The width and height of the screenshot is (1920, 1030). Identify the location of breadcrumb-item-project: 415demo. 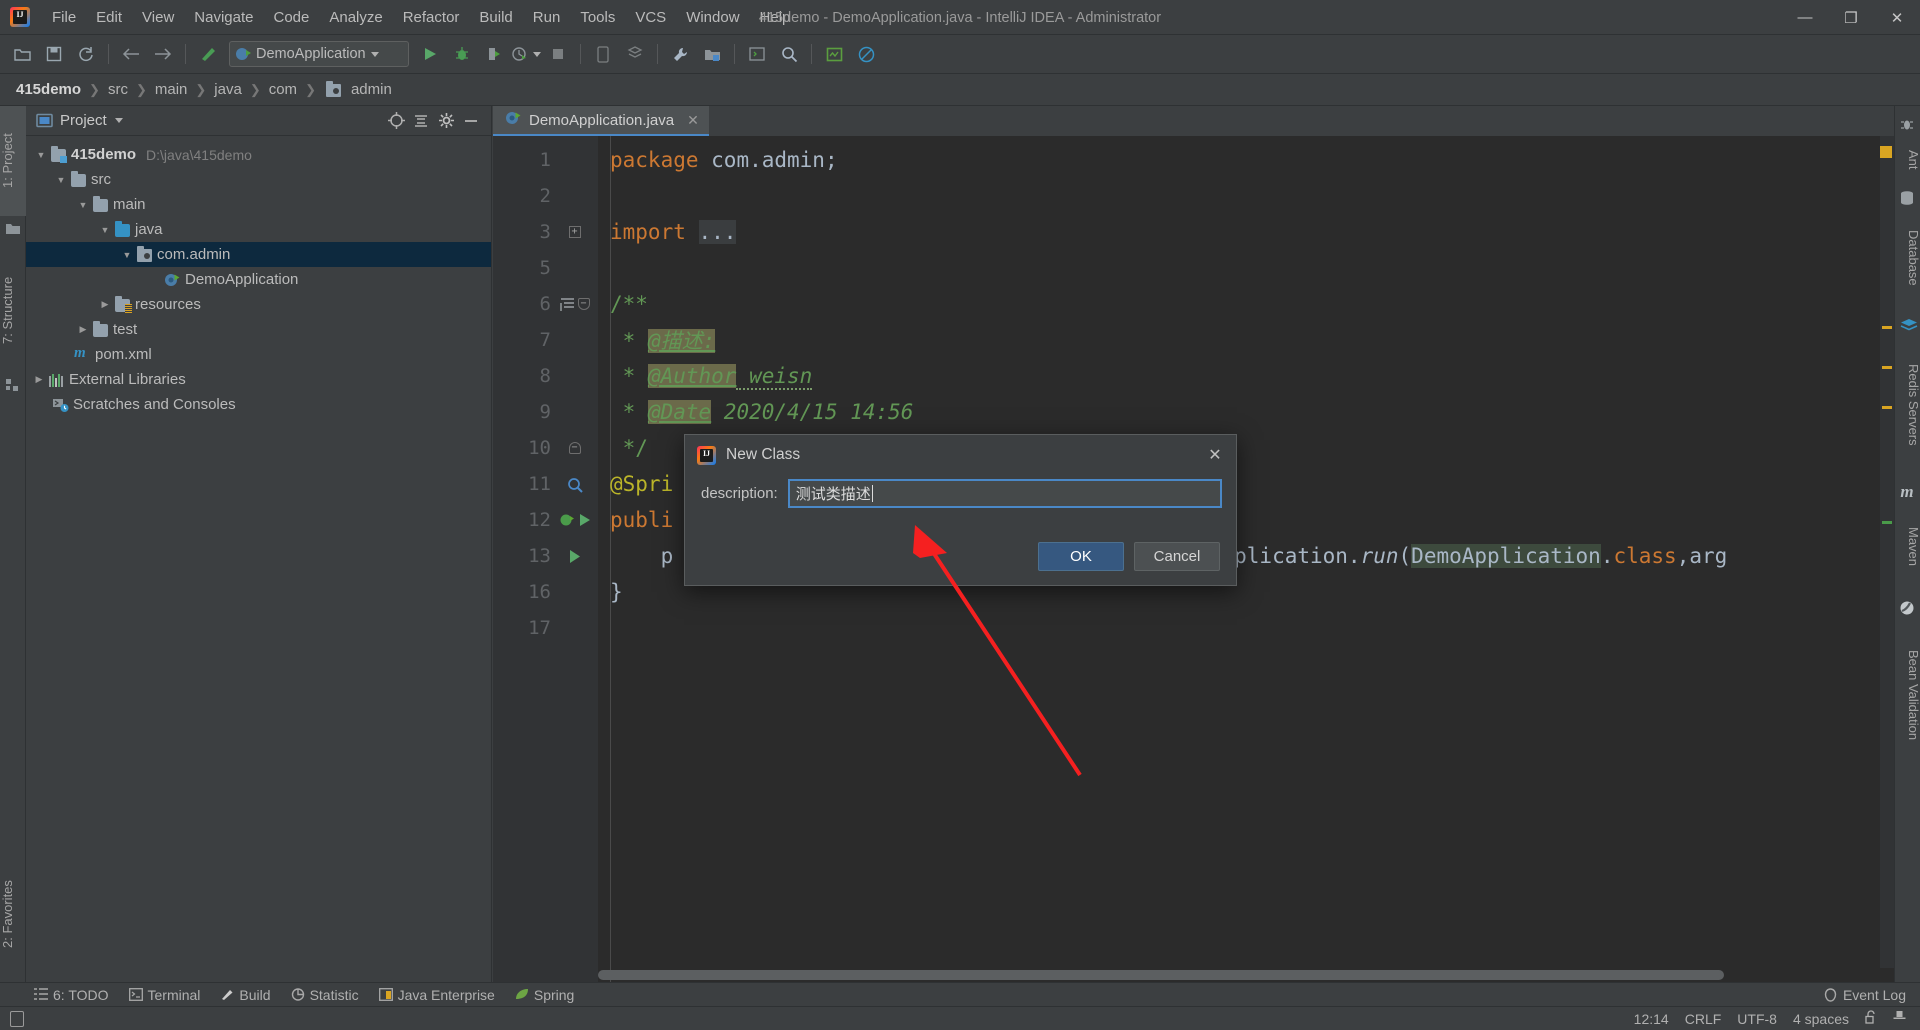
(48, 89).